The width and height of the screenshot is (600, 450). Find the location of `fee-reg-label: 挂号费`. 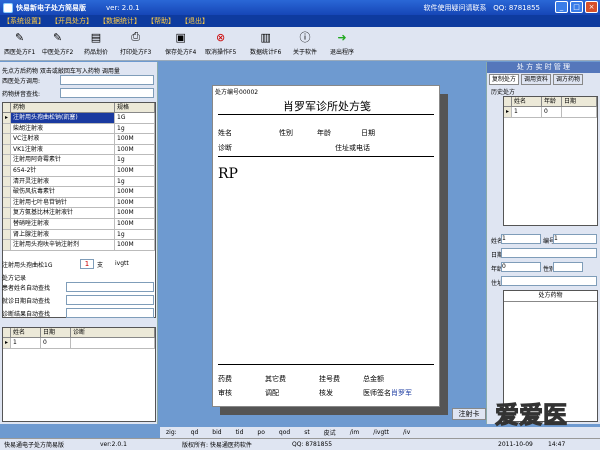

fee-reg-label: 挂号费 is located at coordinates (329, 379).